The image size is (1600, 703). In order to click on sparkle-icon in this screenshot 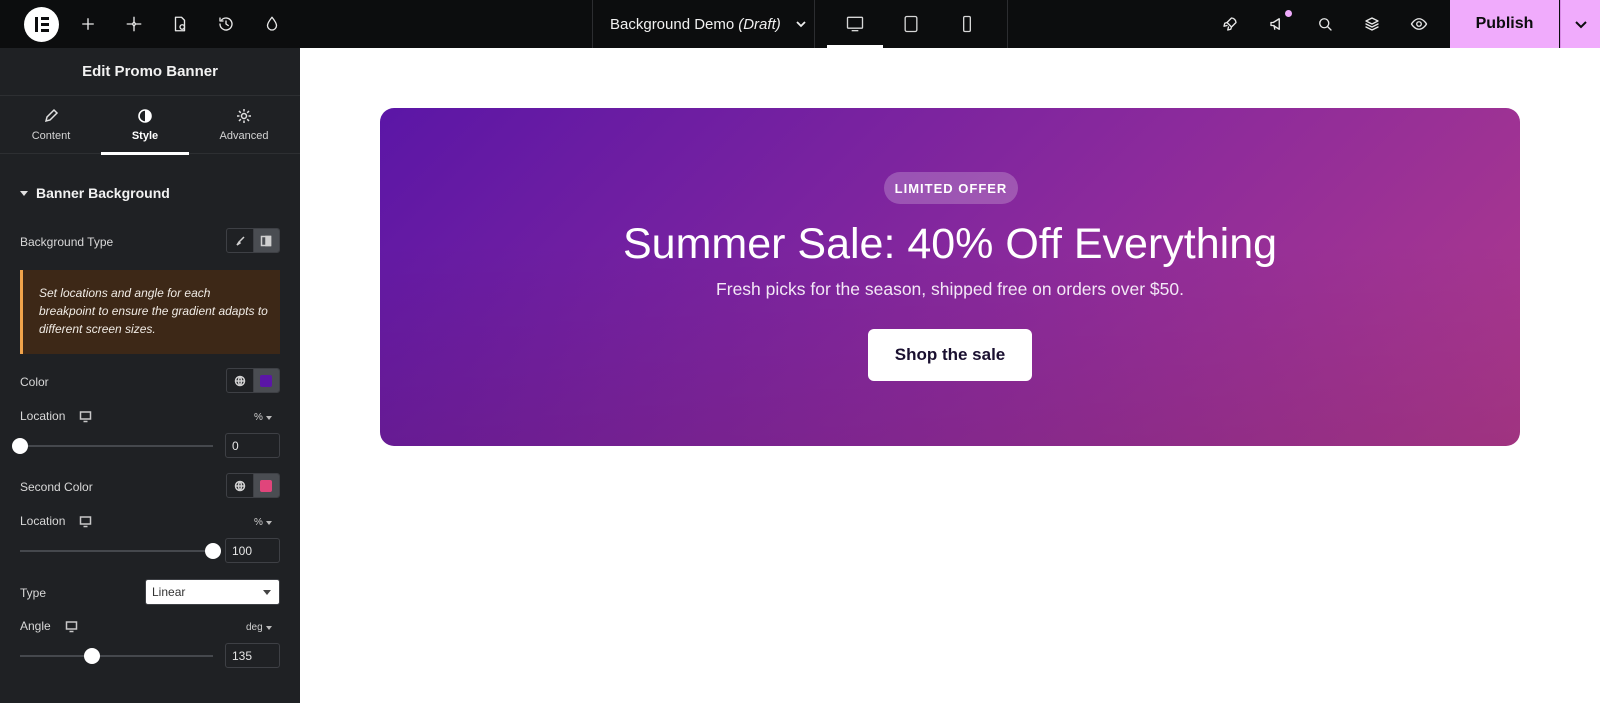, I will do `click(134, 24)`.